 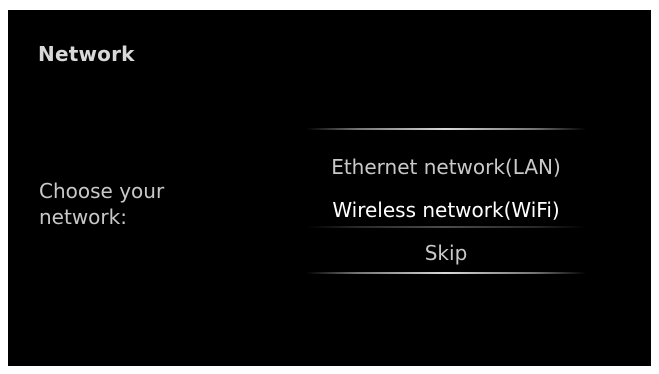 What do you see at coordinates (446, 227) in the screenshot?
I see `menu-divider-middle` at bounding box center [446, 227].